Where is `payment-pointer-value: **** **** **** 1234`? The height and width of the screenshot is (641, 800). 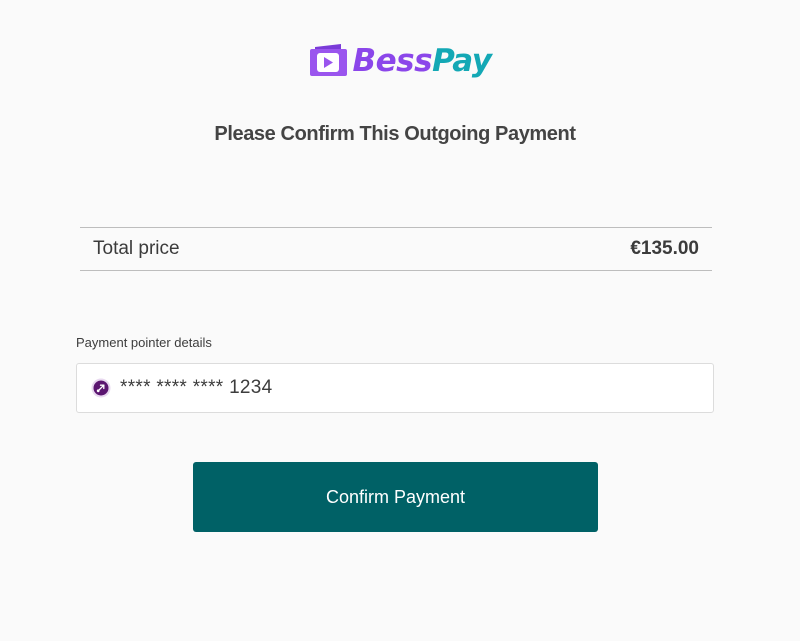 payment-pointer-value: **** **** **** 1234 is located at coordinates (196, 387).